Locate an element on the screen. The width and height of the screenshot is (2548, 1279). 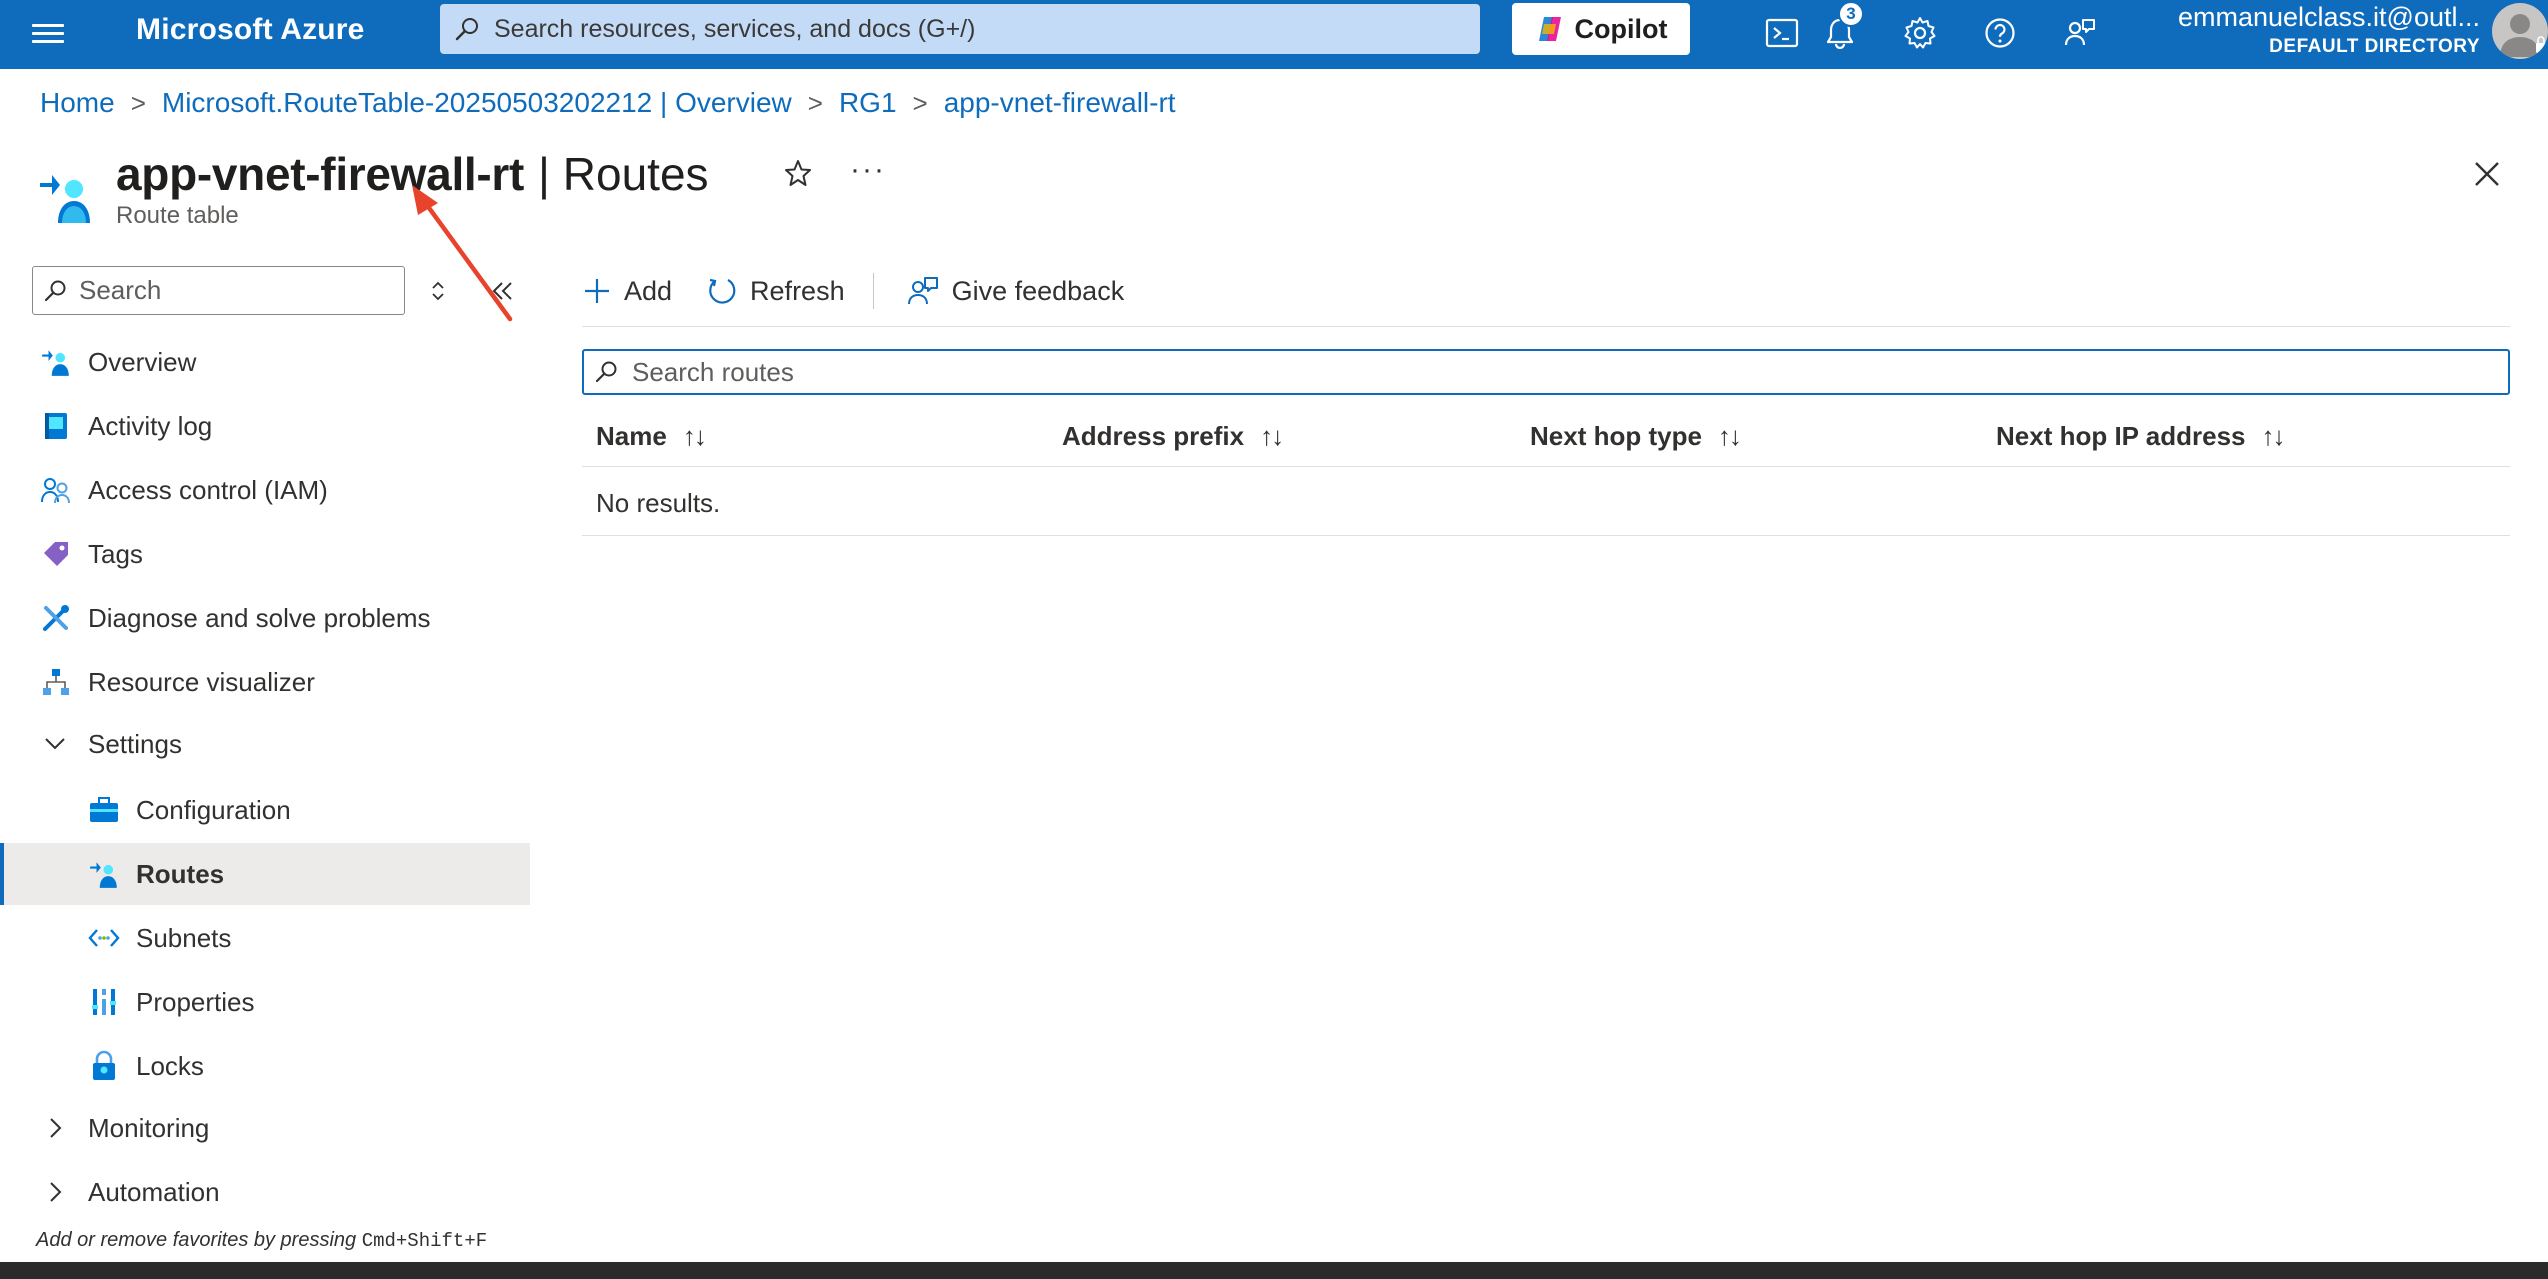
add-label: Add is located at coordinates (648, 290).